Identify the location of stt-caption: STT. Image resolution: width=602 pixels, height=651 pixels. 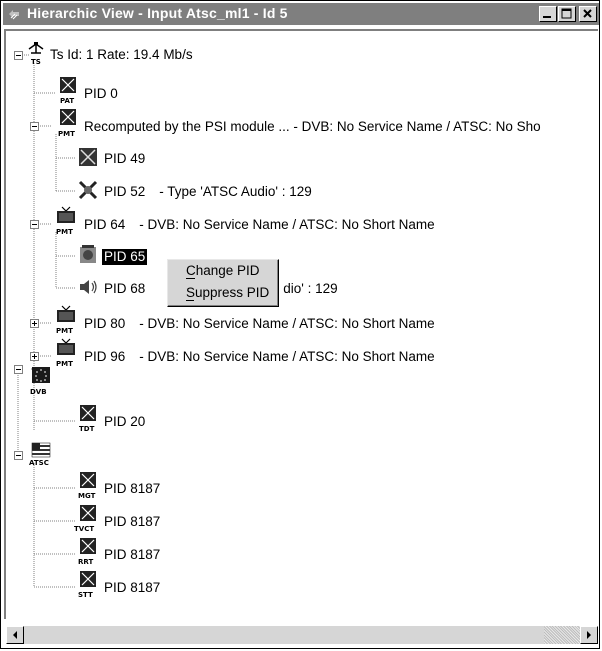
(85, 595).